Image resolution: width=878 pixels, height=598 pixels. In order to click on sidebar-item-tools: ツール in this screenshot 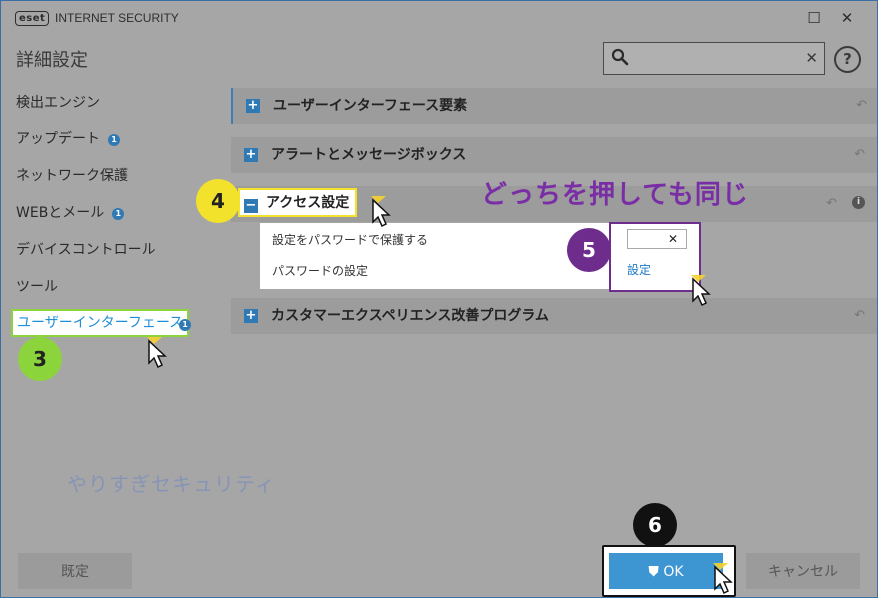, I will do `click(37, 287)`.